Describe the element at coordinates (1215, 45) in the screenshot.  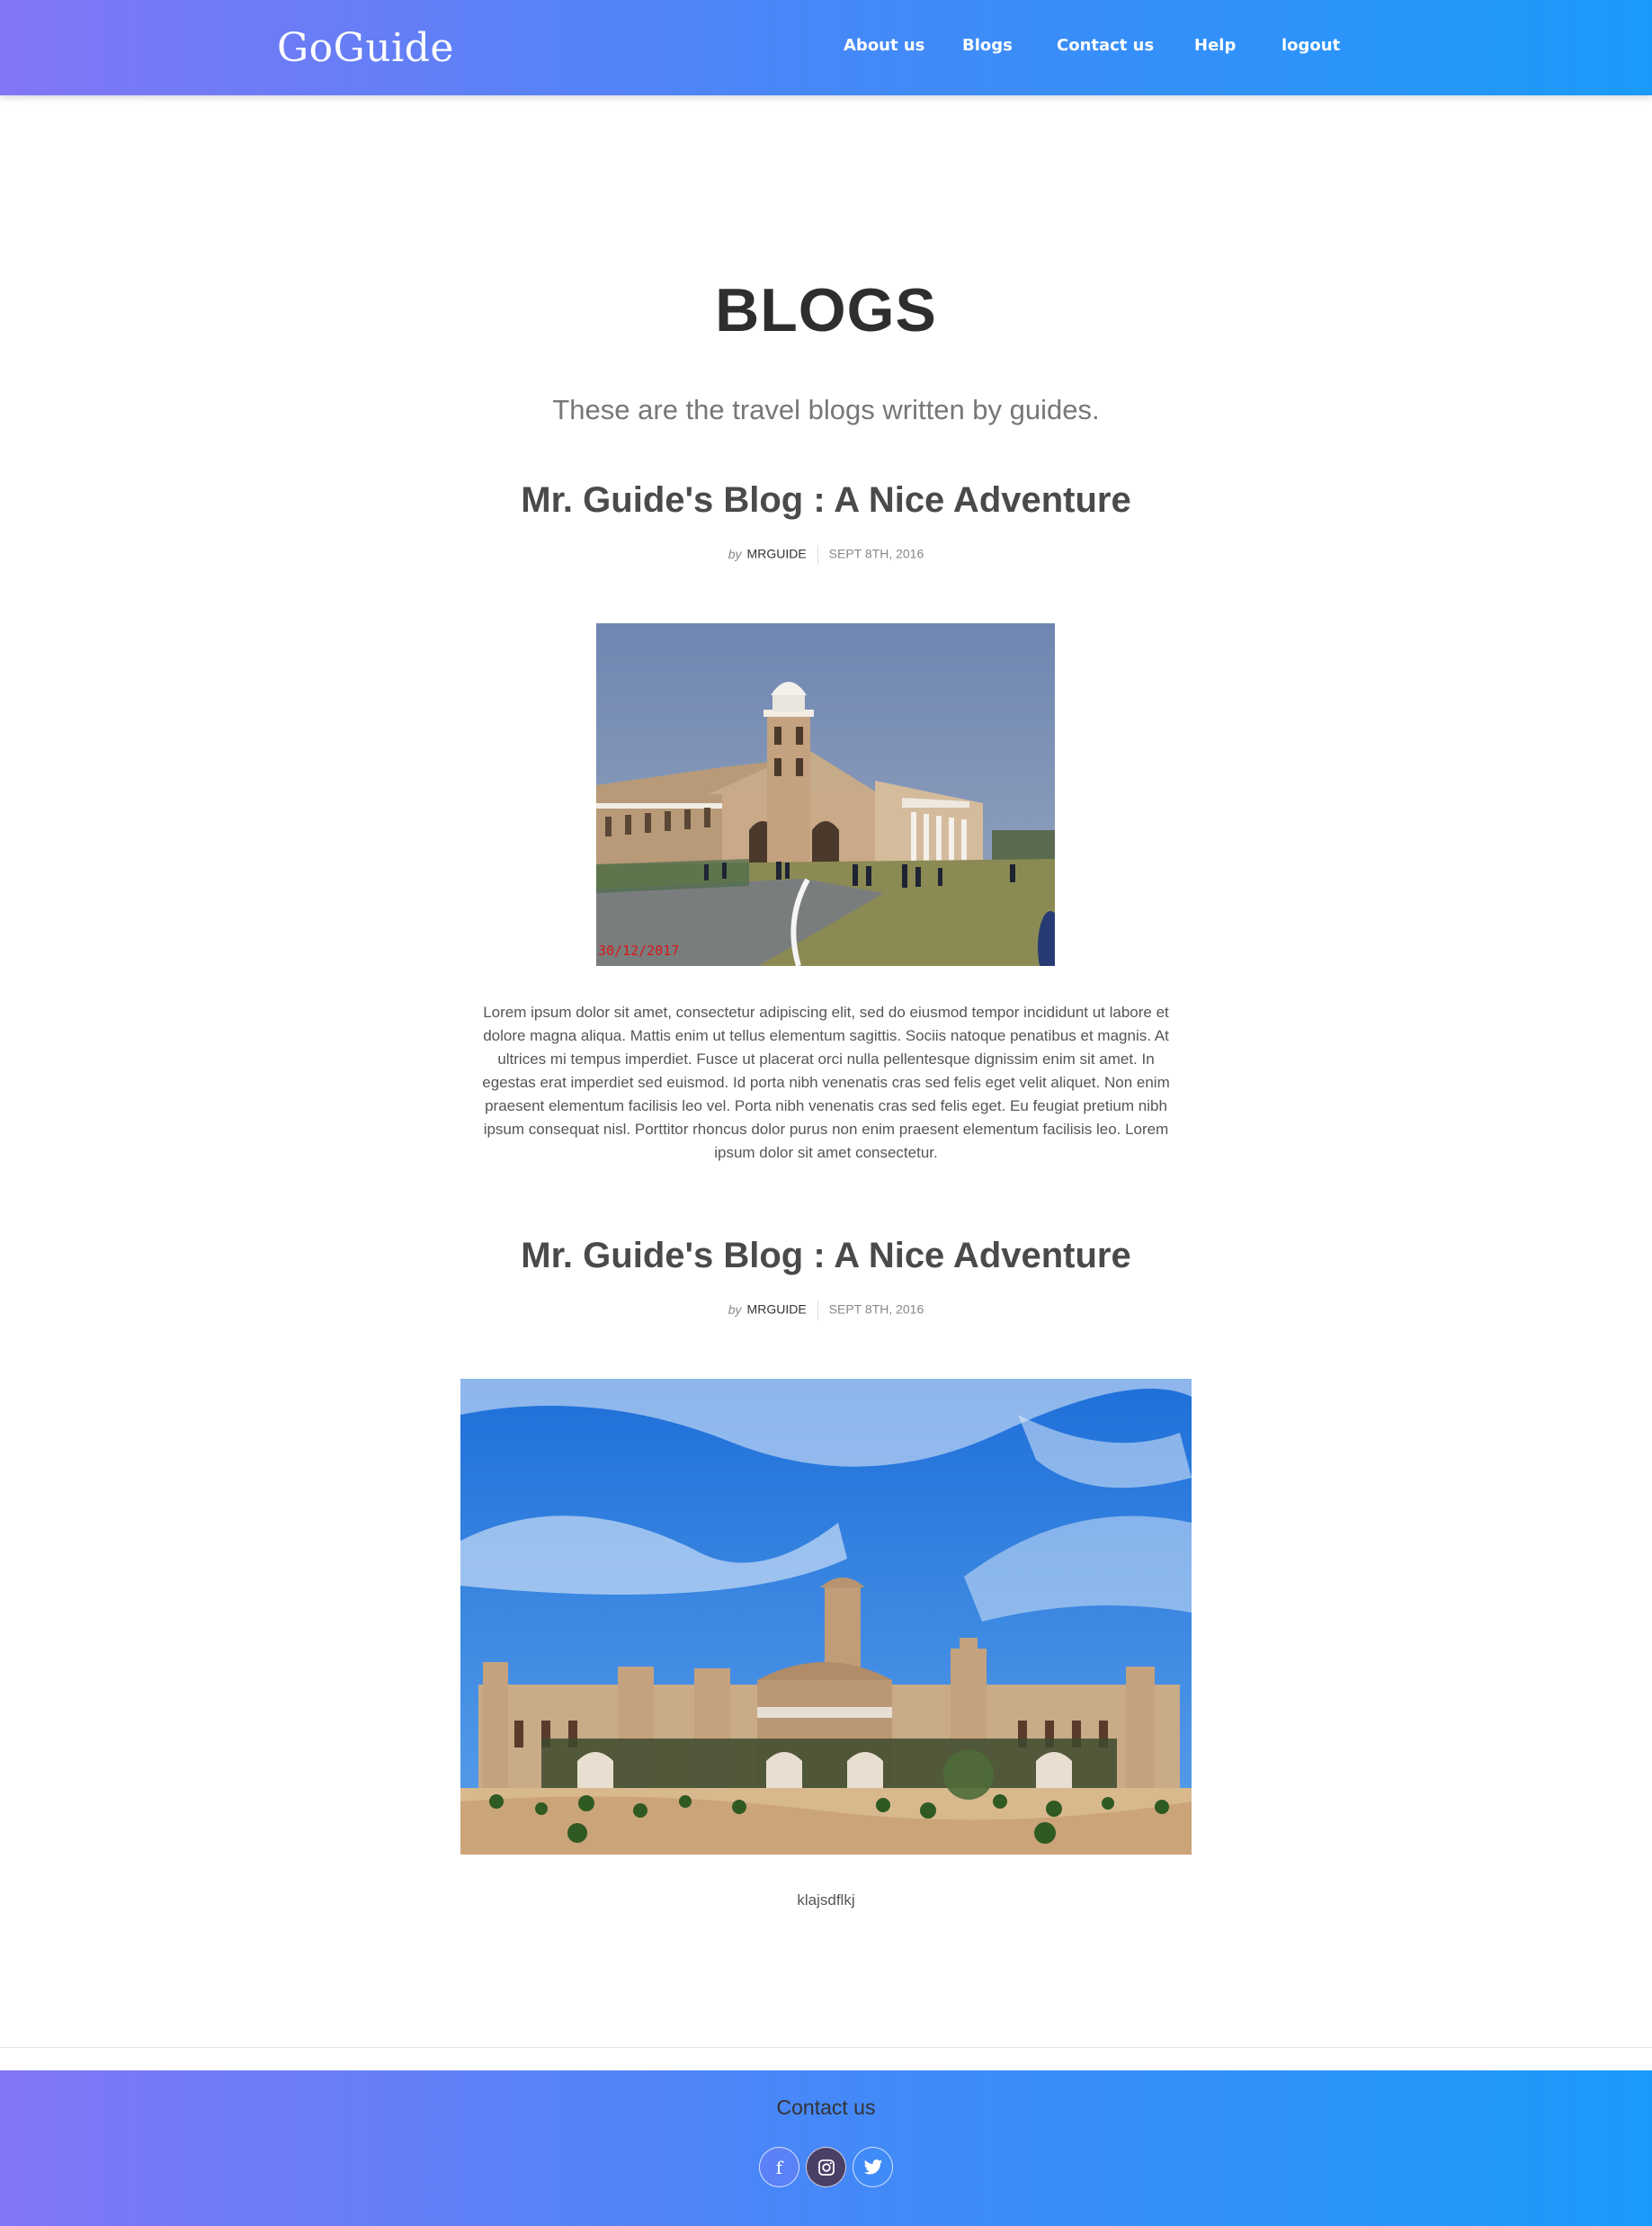
I see `nav-help: Help` at that location.